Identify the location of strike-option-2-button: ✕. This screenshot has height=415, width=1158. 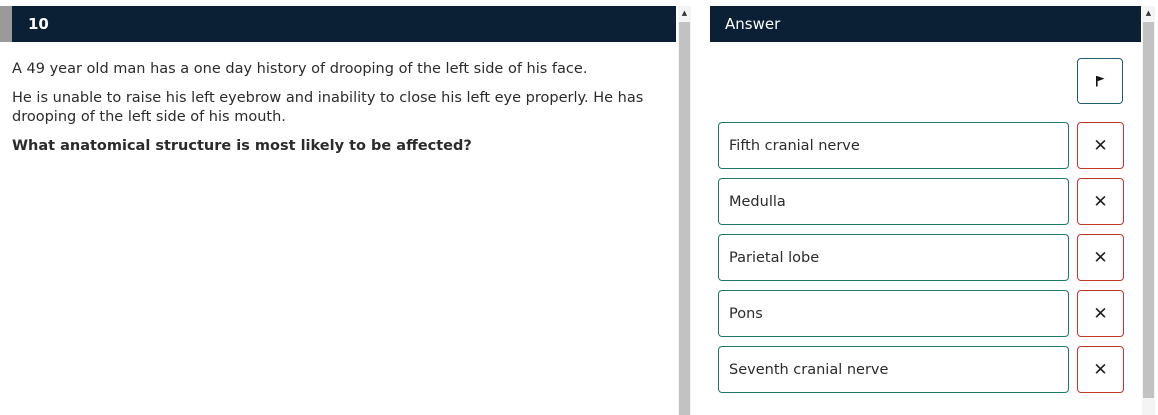
(1100, 201).